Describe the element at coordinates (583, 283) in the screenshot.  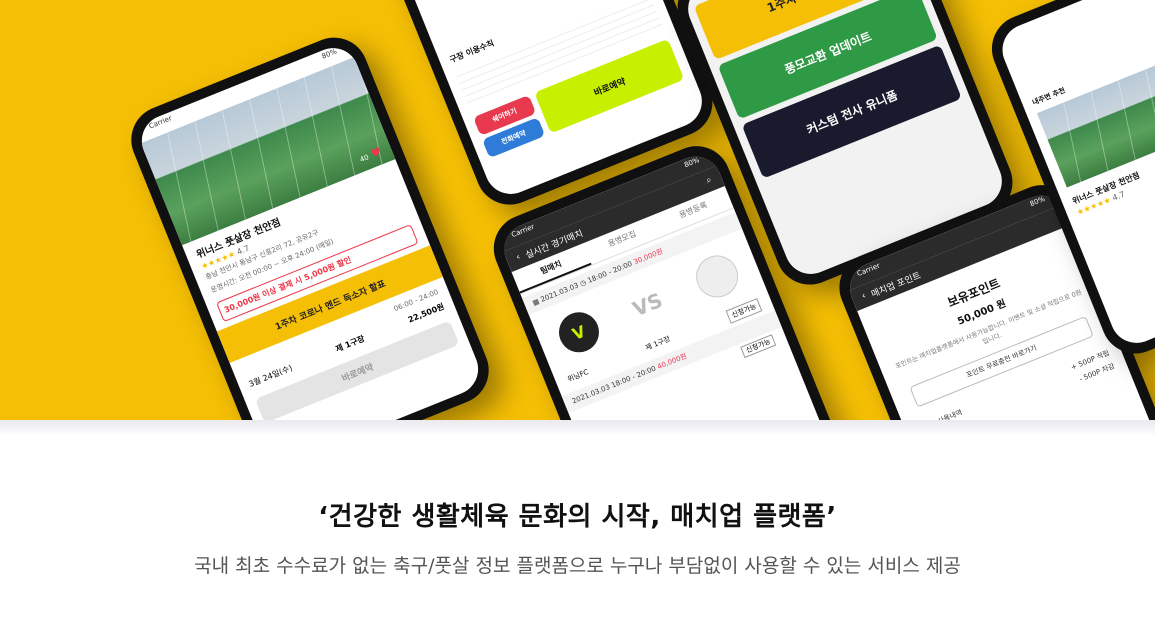
I see `clock-icon: ◷` at that location.